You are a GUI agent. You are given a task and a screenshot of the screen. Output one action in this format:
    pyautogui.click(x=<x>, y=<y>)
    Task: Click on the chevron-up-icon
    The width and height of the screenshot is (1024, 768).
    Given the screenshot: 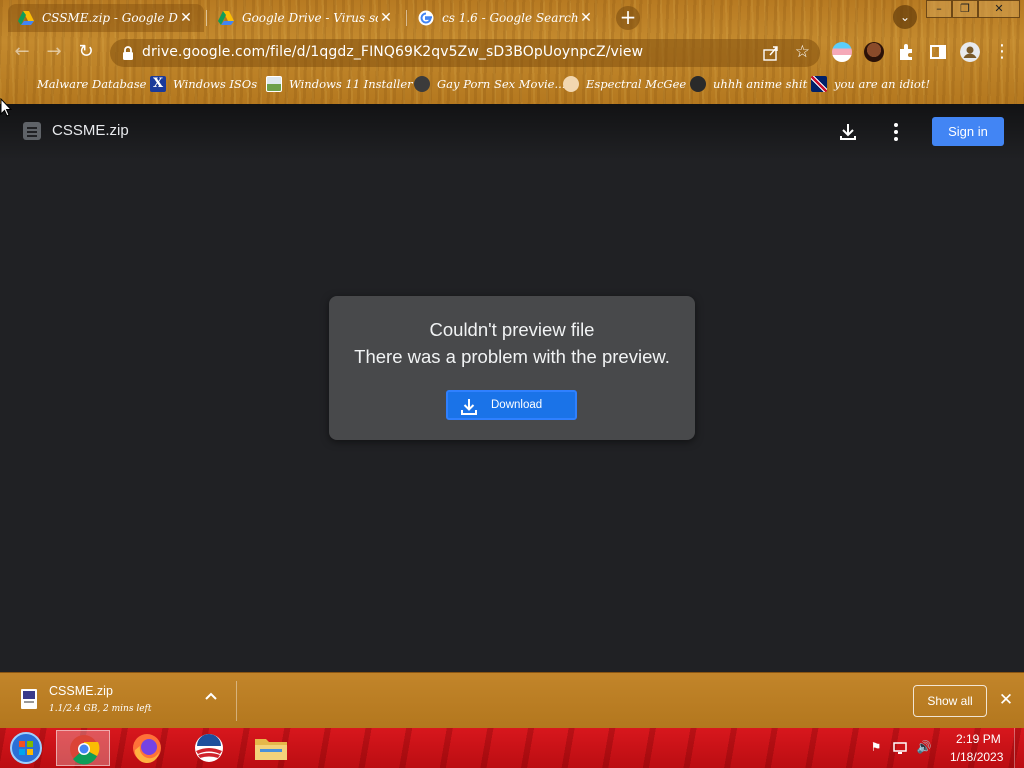 What is the action you would take?
    pyautogui.click(x=211, y=696)
    